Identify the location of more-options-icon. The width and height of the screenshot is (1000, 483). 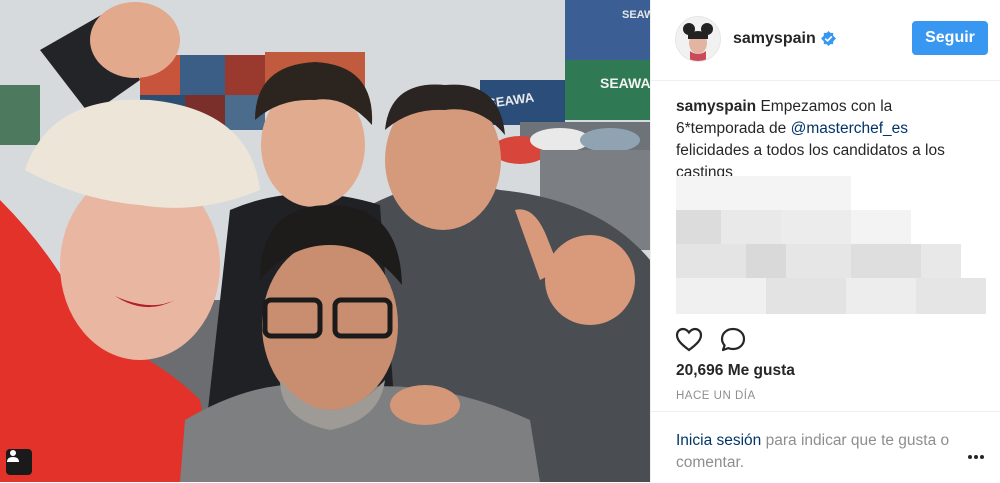
(976, 457).